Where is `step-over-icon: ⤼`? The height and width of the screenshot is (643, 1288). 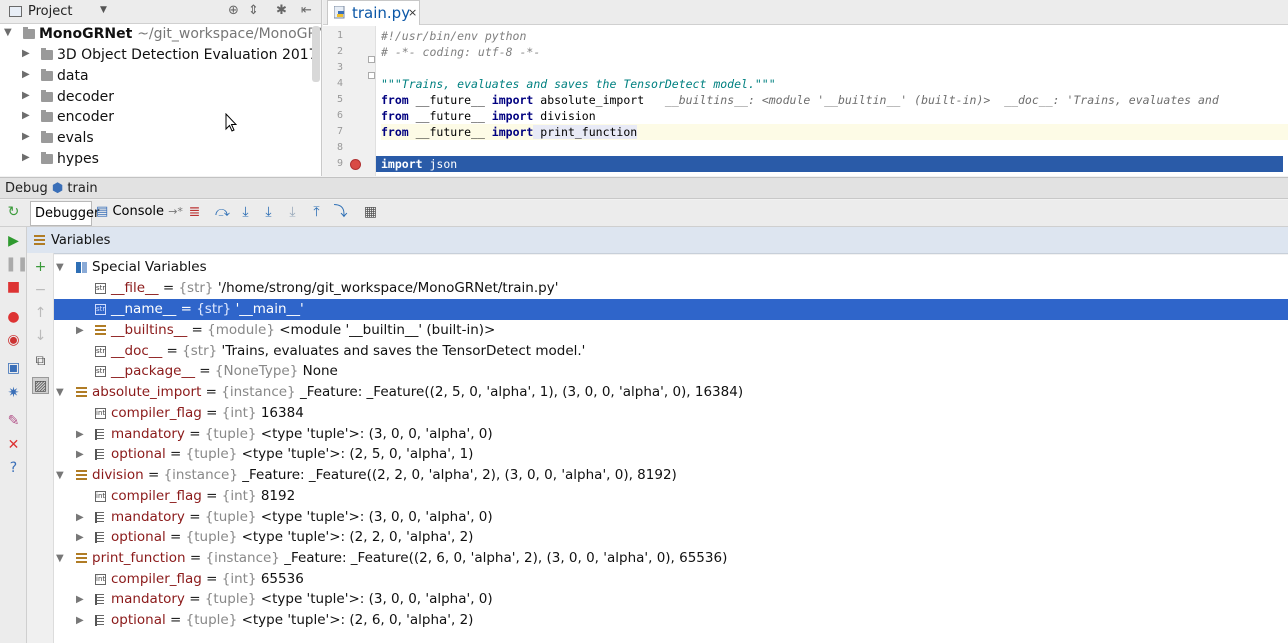
step-over-icon: ⤼ is located at coordinates (222, 212).